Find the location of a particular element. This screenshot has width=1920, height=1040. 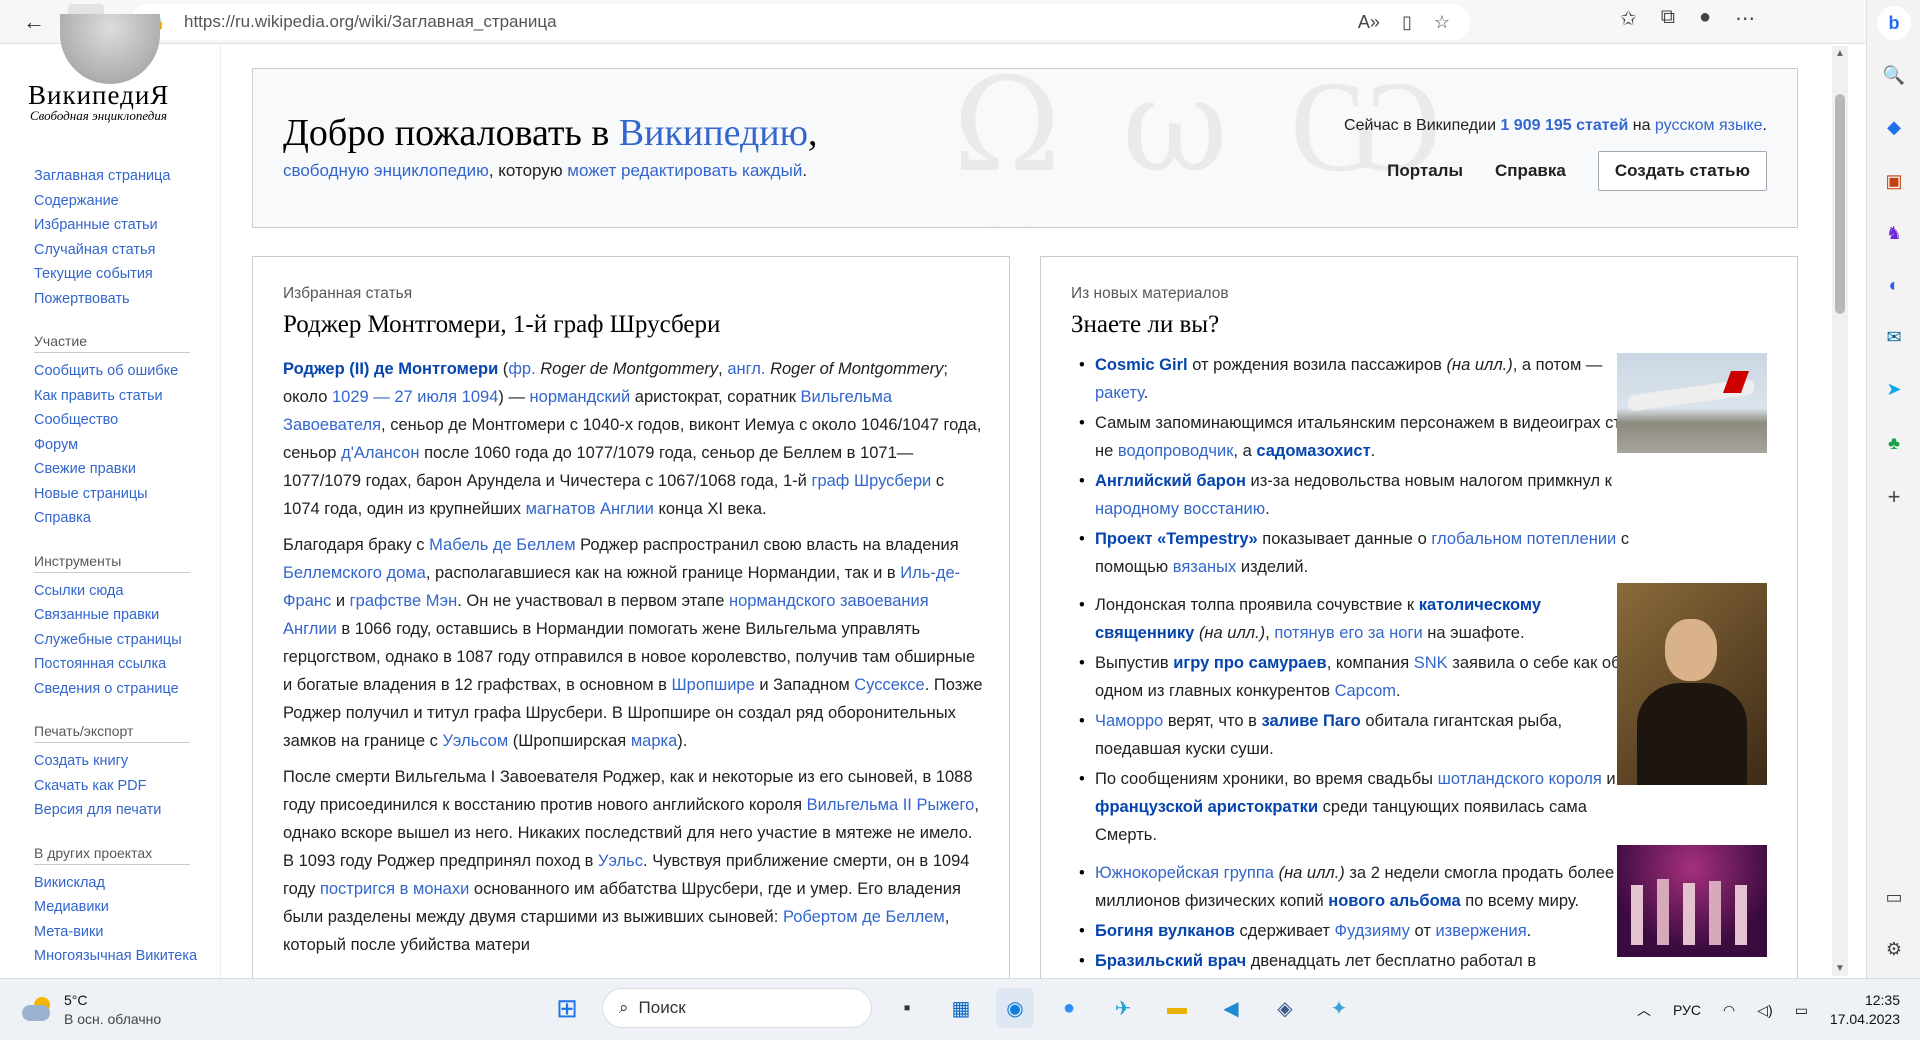

games-icon: ♞ is located at coordinates (1894, 233).